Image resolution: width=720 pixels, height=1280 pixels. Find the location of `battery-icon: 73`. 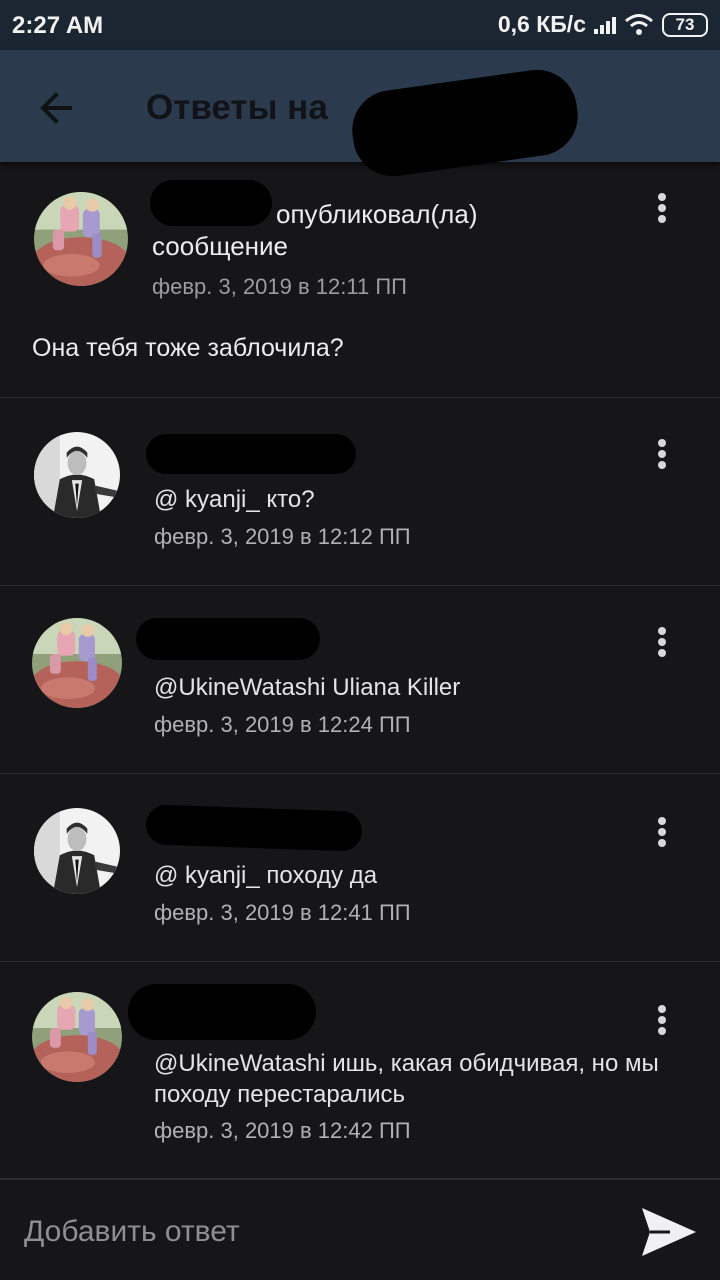

battery-icon: 73 is located at coordinates (685, 24).